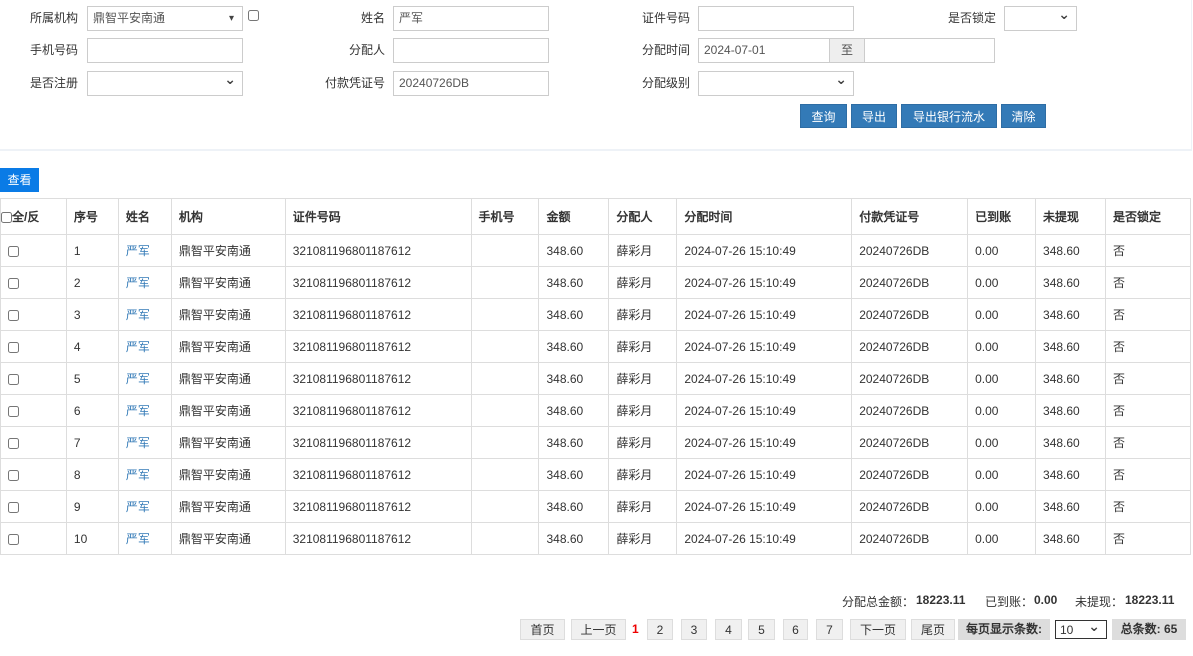  What do you see at coordinates (471, 83) in the screenshot?
I see `voucher-input: 20240726DB` at bounding box center [471, 83].